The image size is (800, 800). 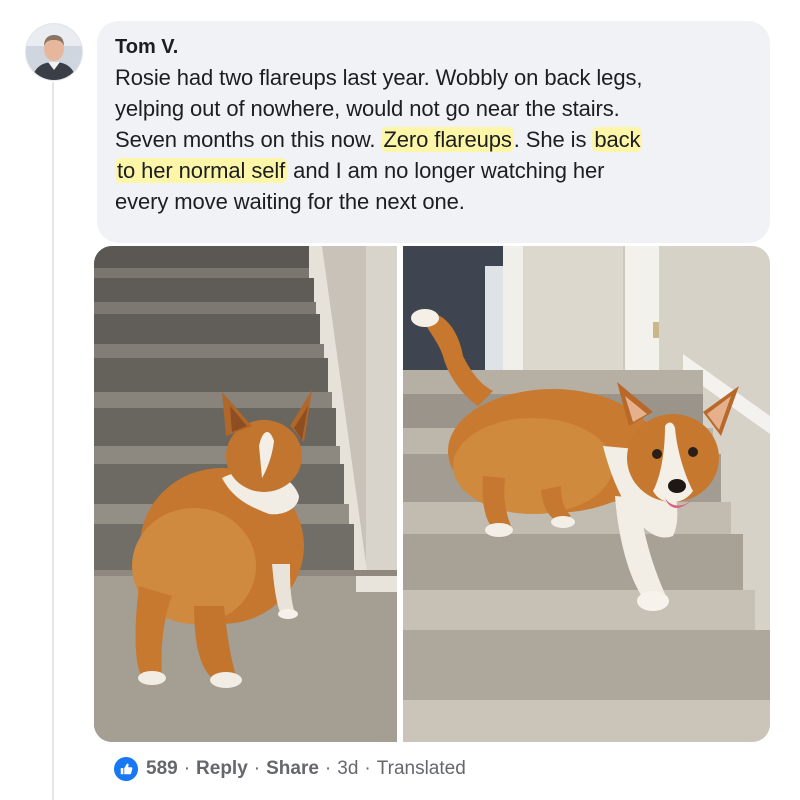 I want to click on comment-actions: 589 · Reply · Share · 3d · Translated, so click(x=290, y=769).